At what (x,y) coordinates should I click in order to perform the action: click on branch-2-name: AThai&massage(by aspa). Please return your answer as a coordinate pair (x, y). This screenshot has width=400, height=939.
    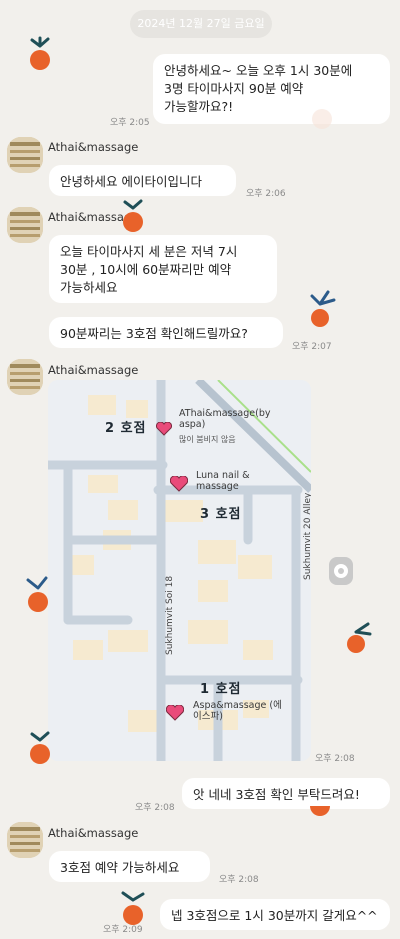
    Looking at the image, I should click on (225, 419).